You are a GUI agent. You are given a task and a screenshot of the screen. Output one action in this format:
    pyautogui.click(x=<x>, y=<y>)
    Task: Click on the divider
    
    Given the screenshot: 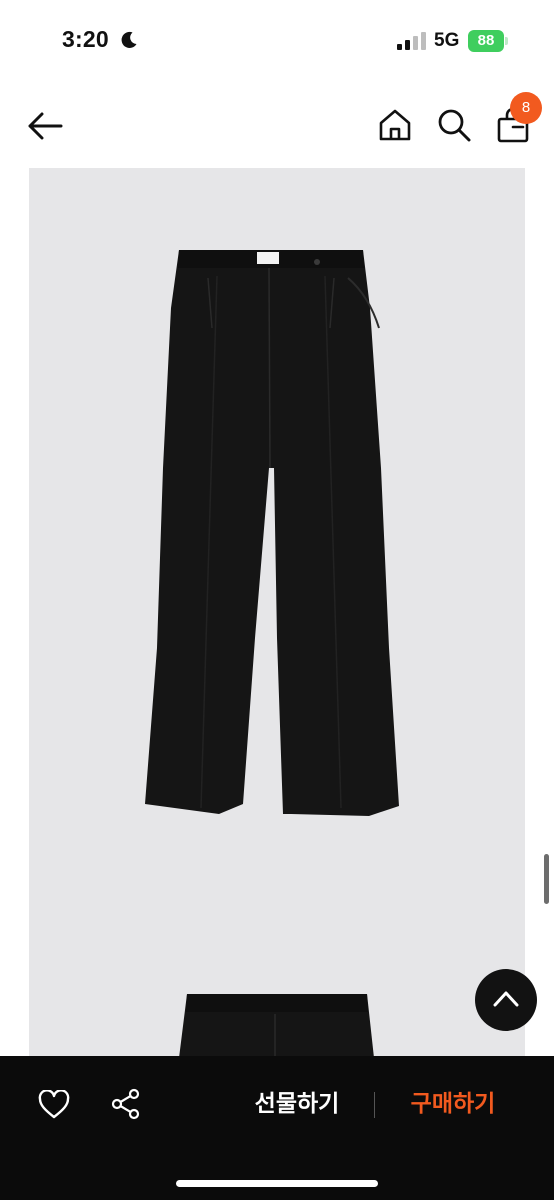 What is the action you would take?
    pyautogui.click(x=374, y=1105)
    